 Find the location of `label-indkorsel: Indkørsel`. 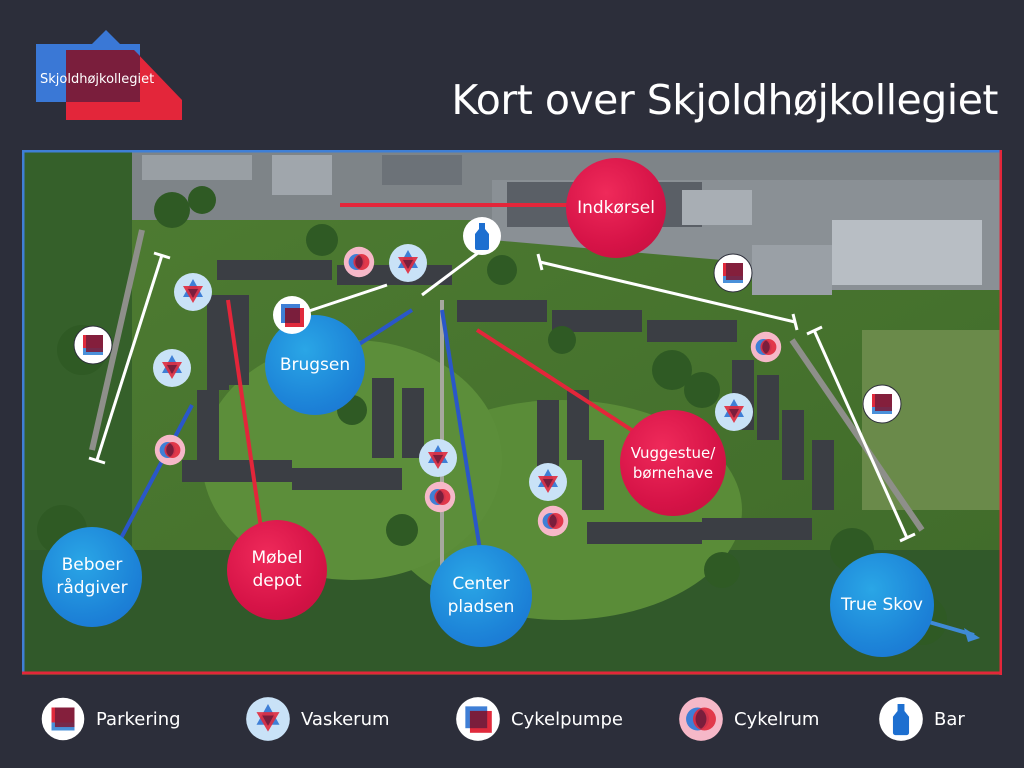

label-indkorsel: Indkørsel is located at coordinates (616, 208).